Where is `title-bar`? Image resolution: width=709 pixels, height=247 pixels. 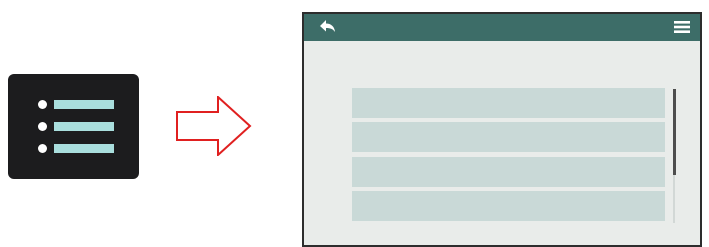 title-bar is located at coordinates (502, 27).